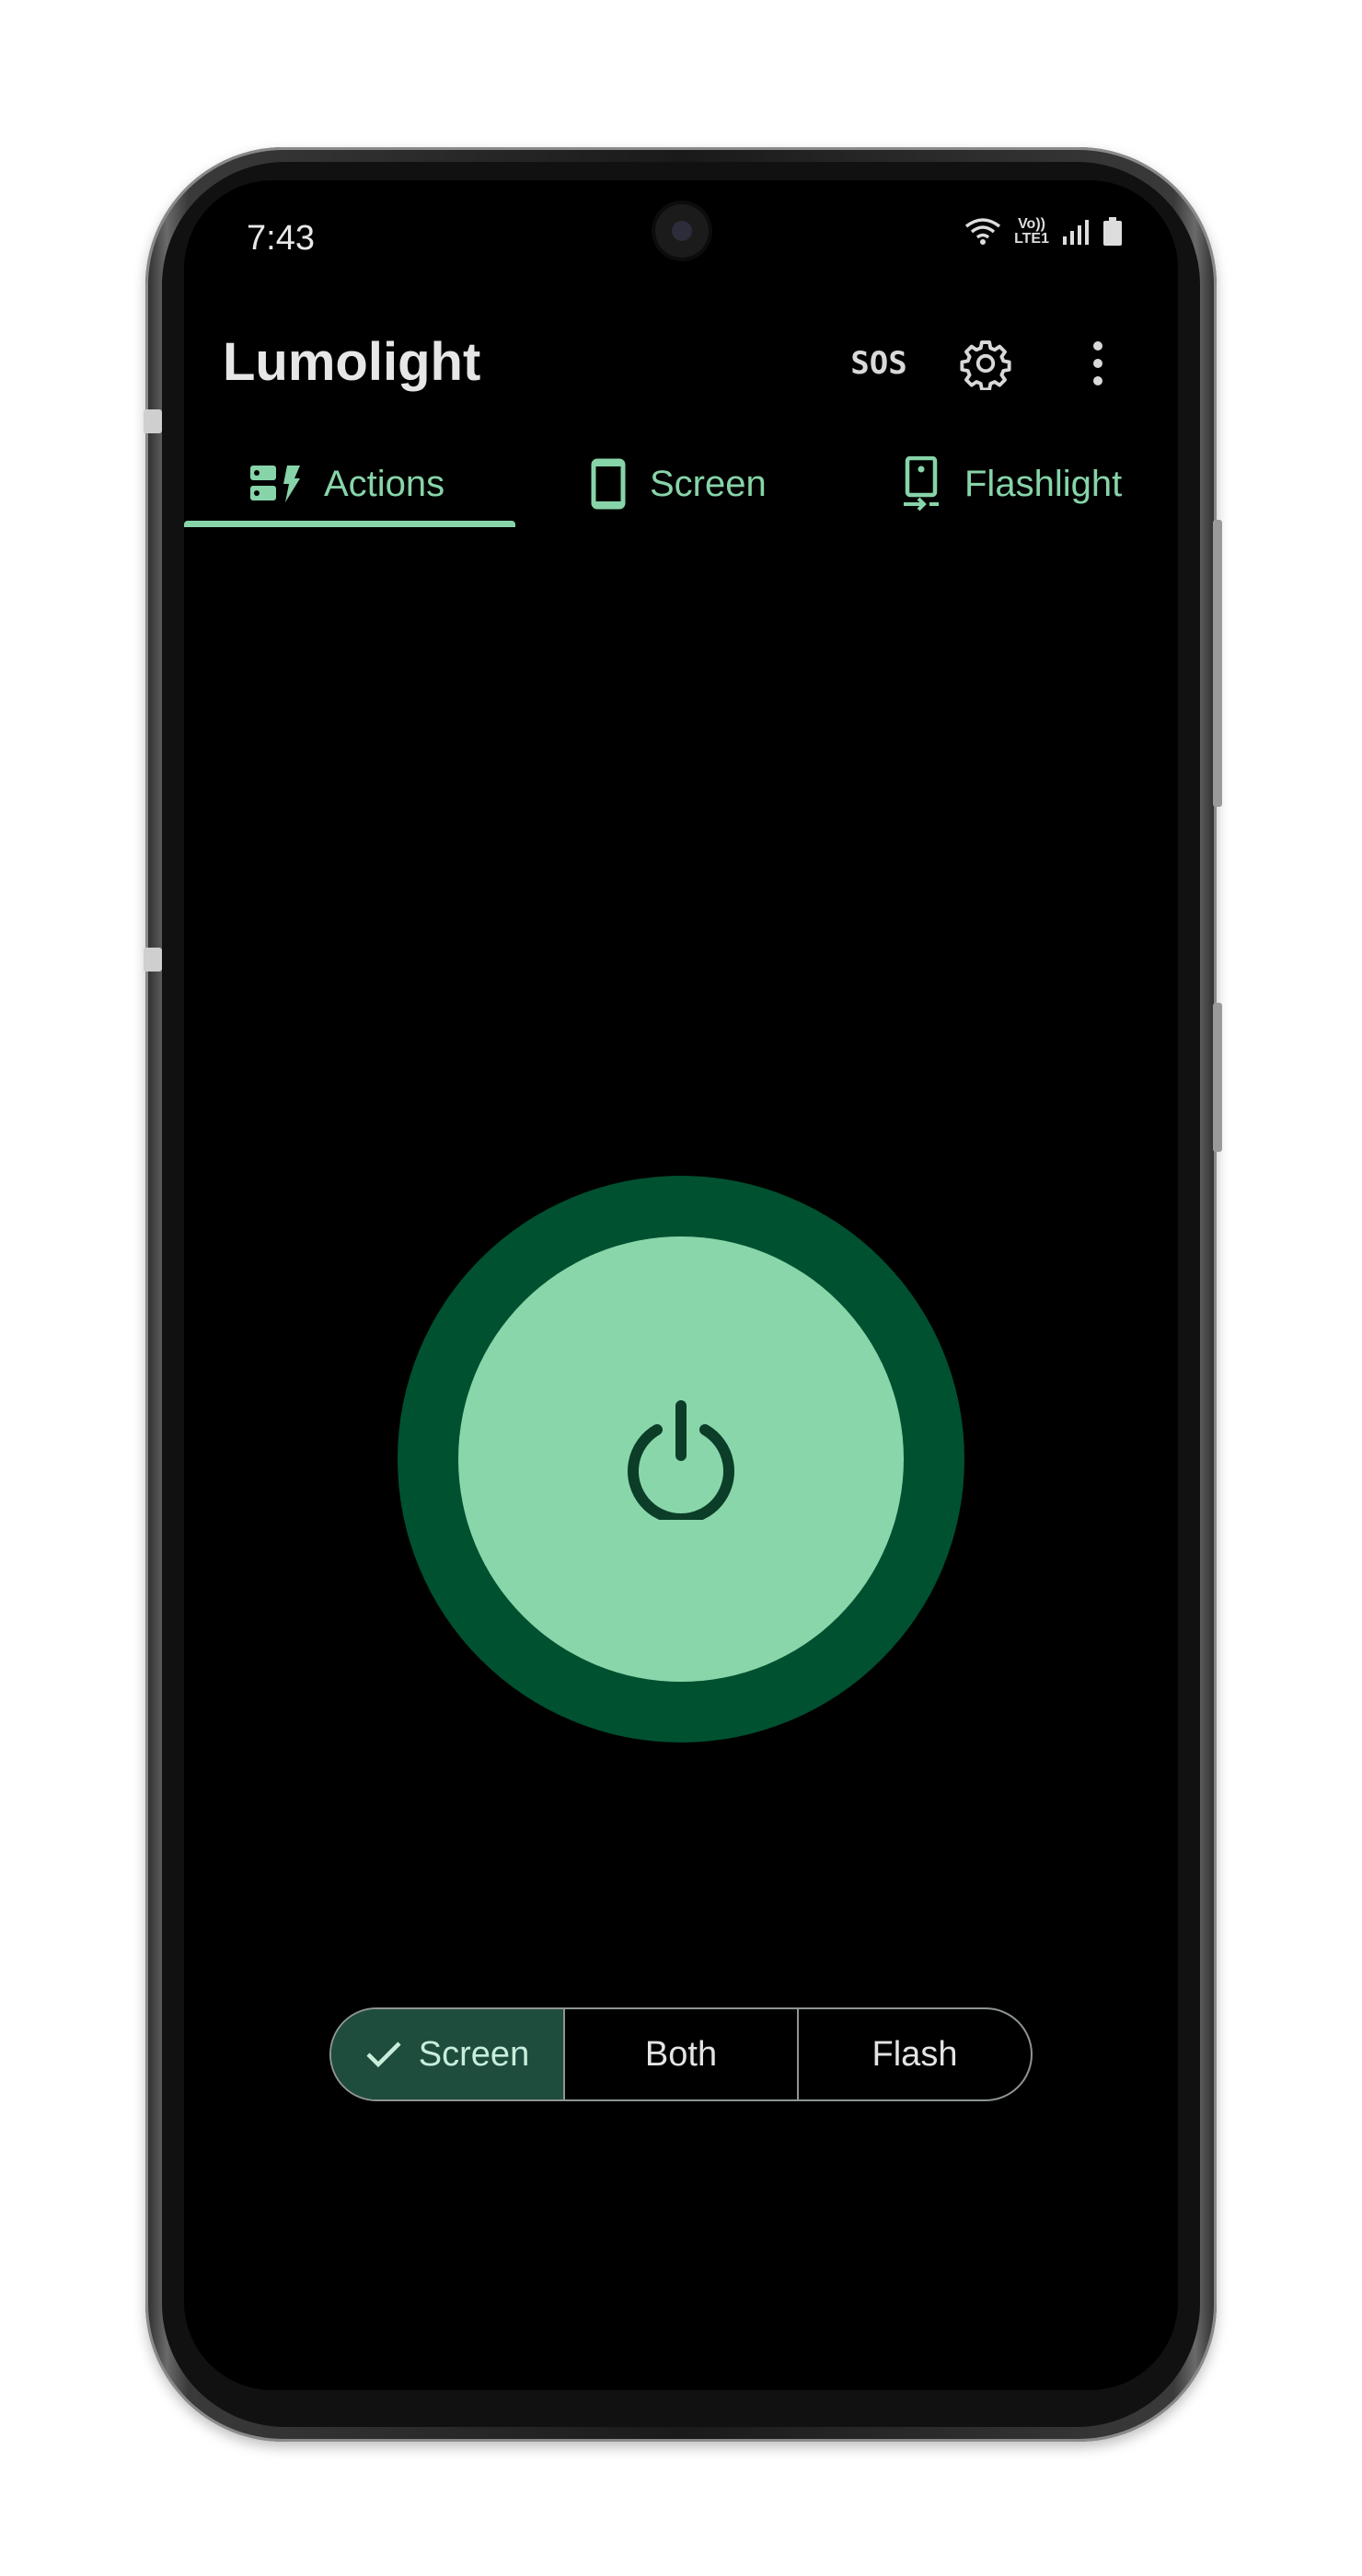 The height and width of the screenshot is (2576, 1362). What do you see at coordinates (474, 2054) in the screenshot?
I see `mode-option-screen-label: Screen` at bounding box center [474, 2054].